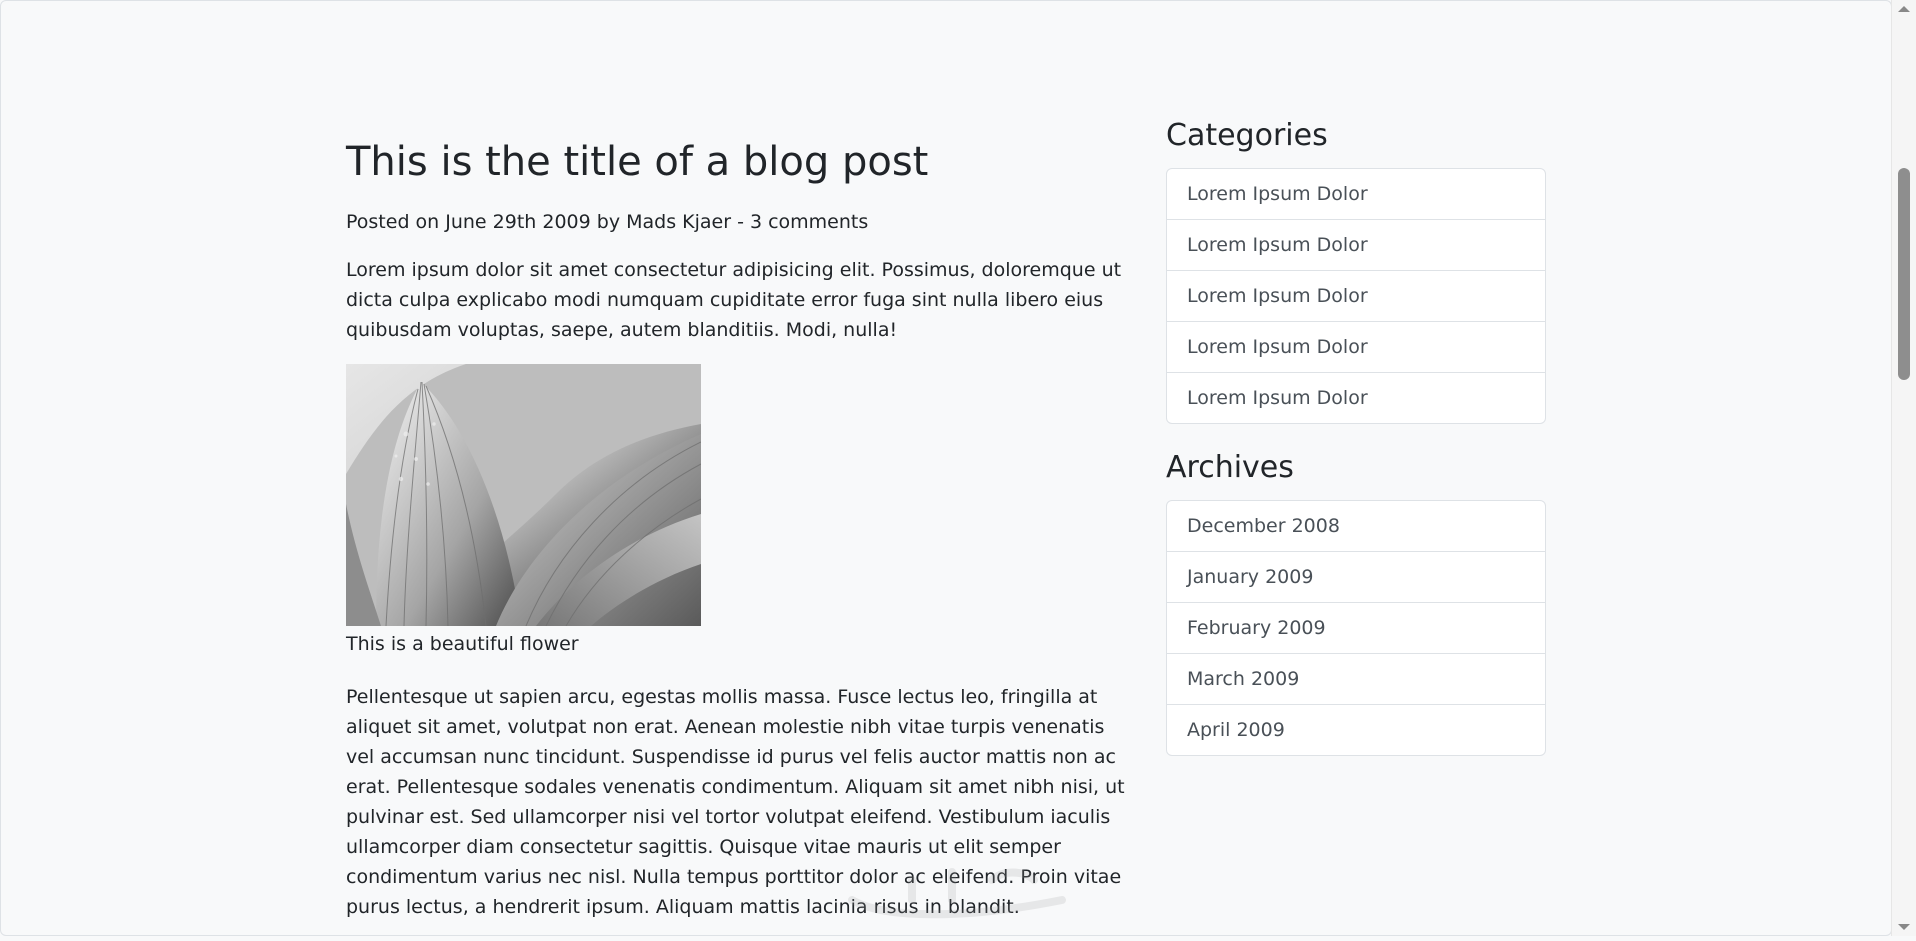 Image resolution: width=1916 pixels, height=941 pixels. What do you see at coordinates (1356, 577) in the screenshot?
I see `archive-item: January 2009` at bounding box center [1356, 577].